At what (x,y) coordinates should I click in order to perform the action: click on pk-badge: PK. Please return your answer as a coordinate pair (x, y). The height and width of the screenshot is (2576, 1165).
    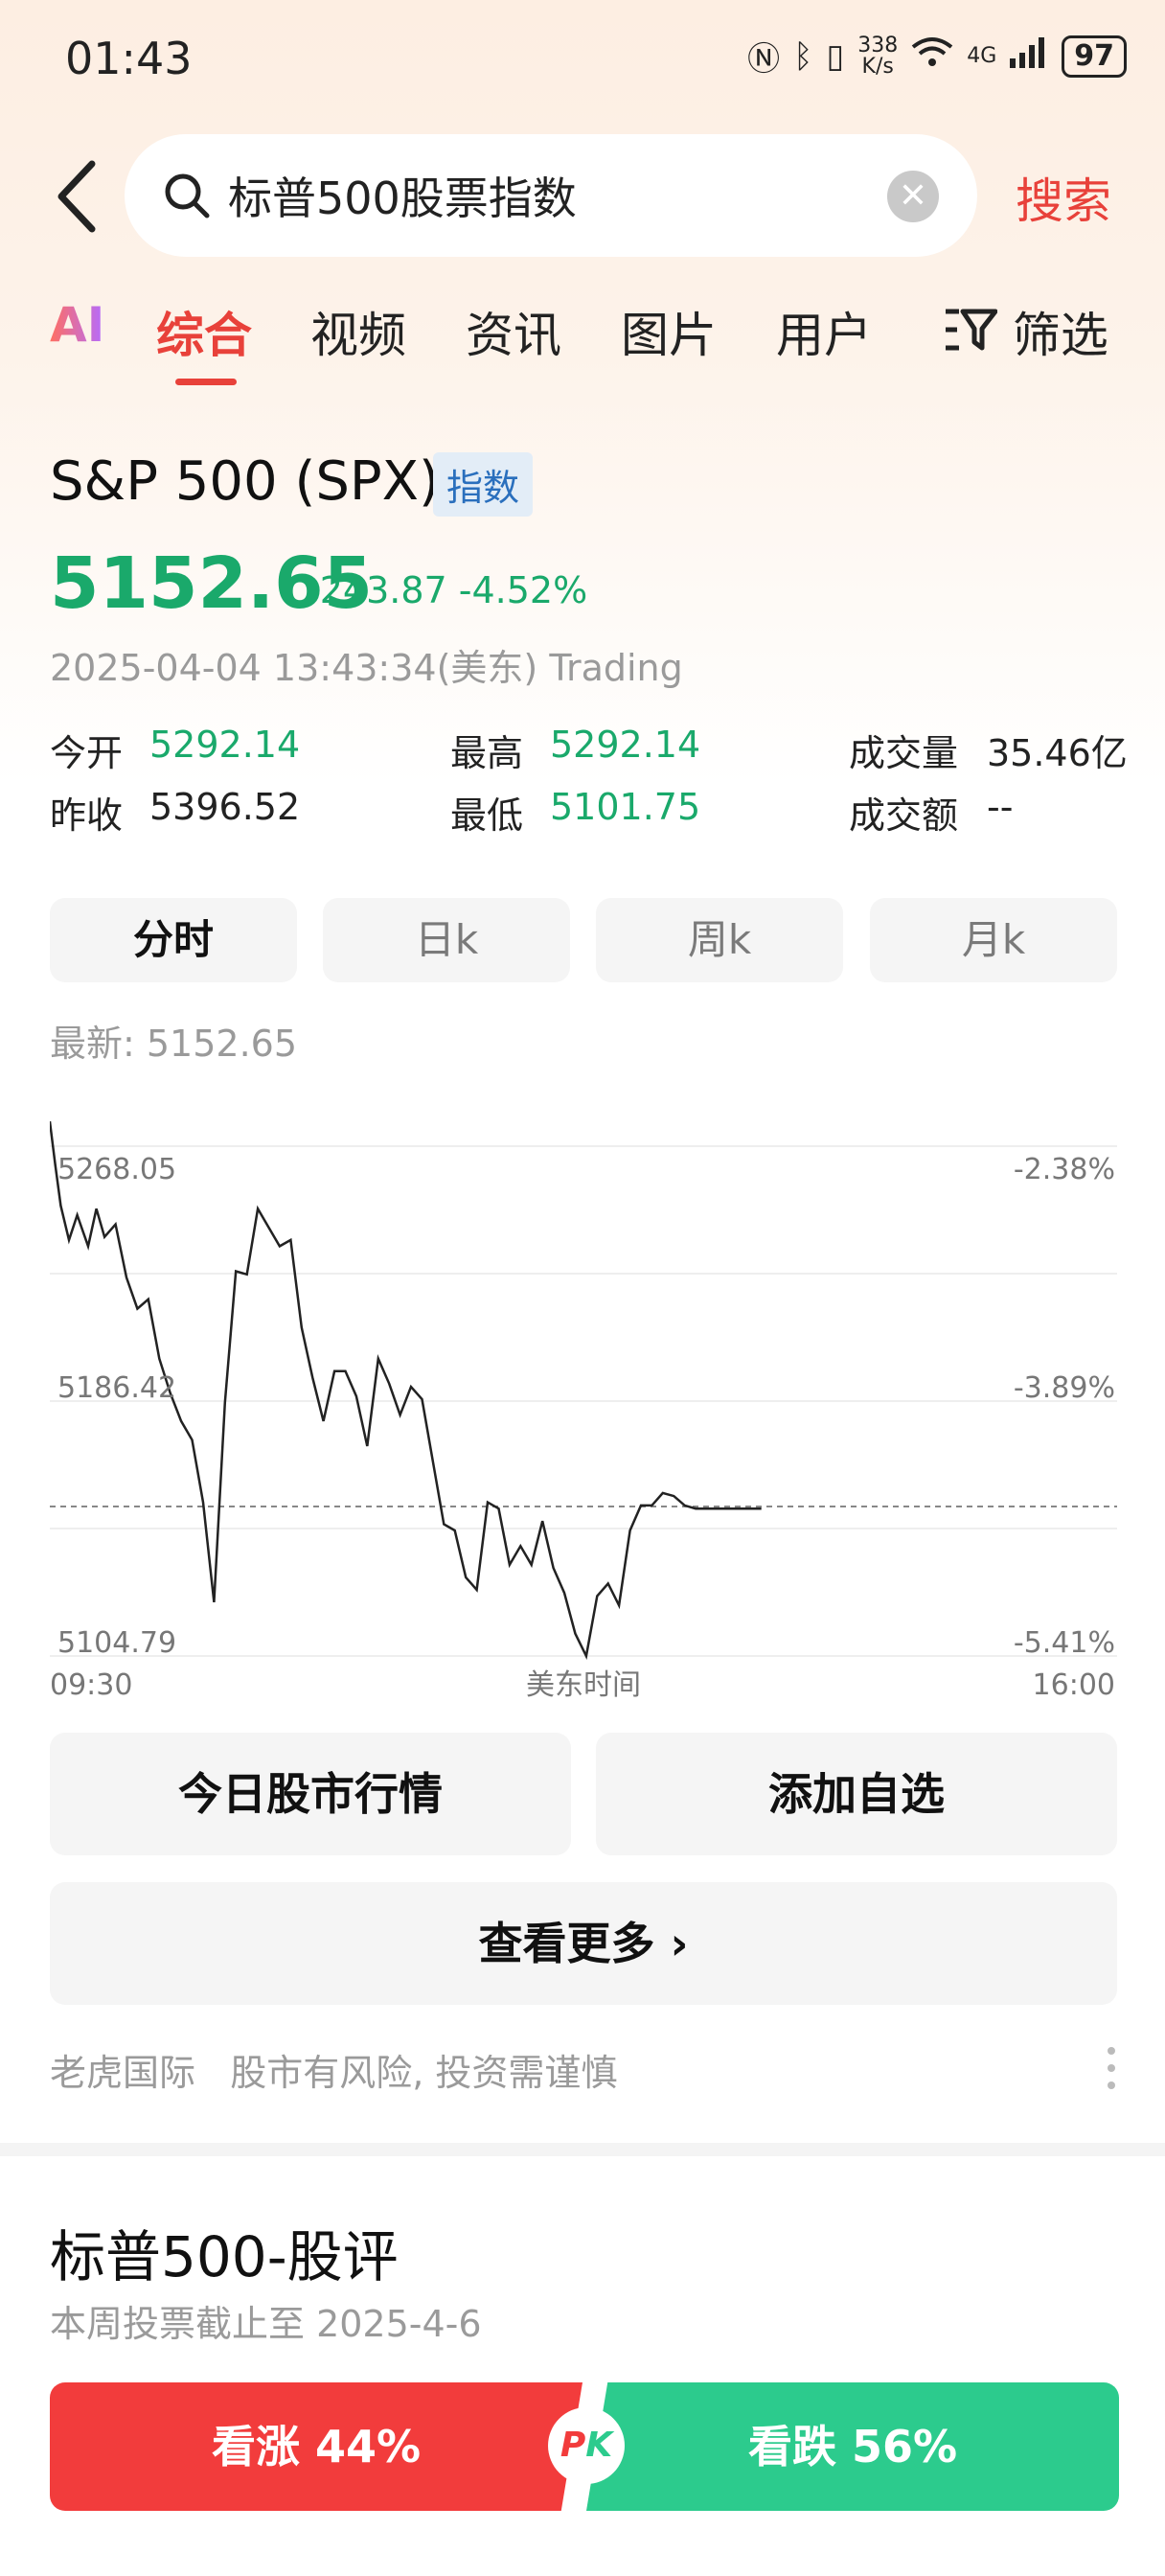
    Looking at the image, I should click on (587, 2445).